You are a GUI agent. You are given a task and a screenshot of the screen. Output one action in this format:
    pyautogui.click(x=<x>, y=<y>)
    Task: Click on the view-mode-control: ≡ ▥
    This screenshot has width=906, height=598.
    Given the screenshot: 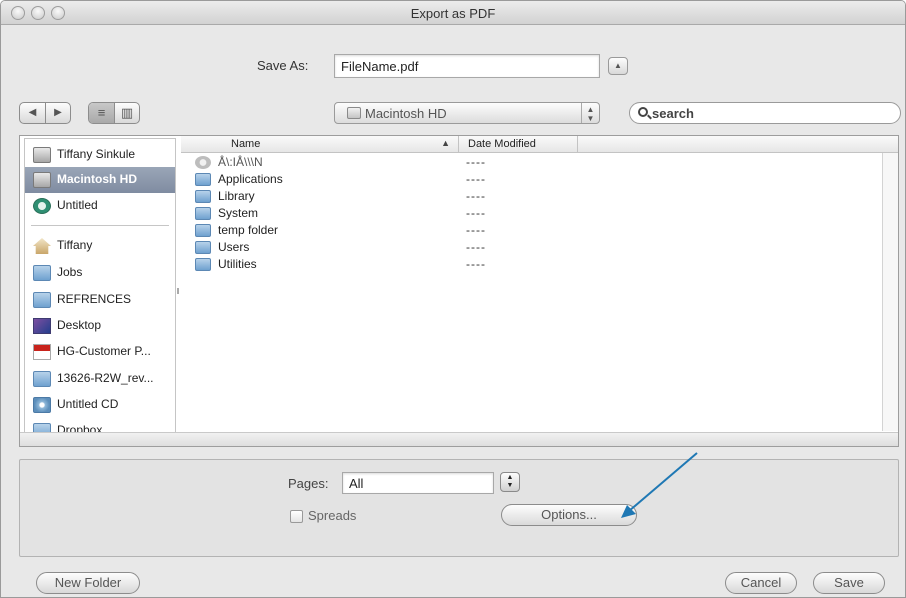 What is the action you would take?
    pyautogui.click(x=114, y=113)
    